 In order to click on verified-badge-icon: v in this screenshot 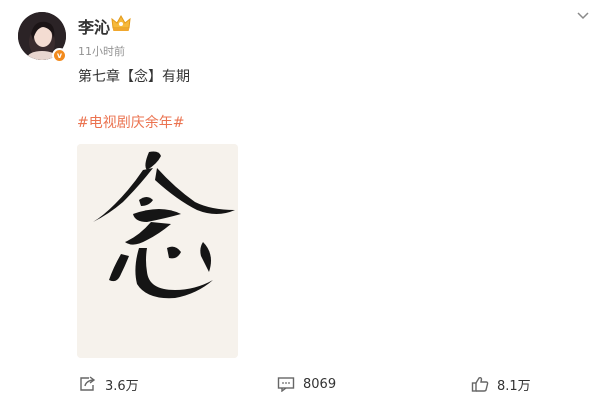, I will do `click(59, 55)`.